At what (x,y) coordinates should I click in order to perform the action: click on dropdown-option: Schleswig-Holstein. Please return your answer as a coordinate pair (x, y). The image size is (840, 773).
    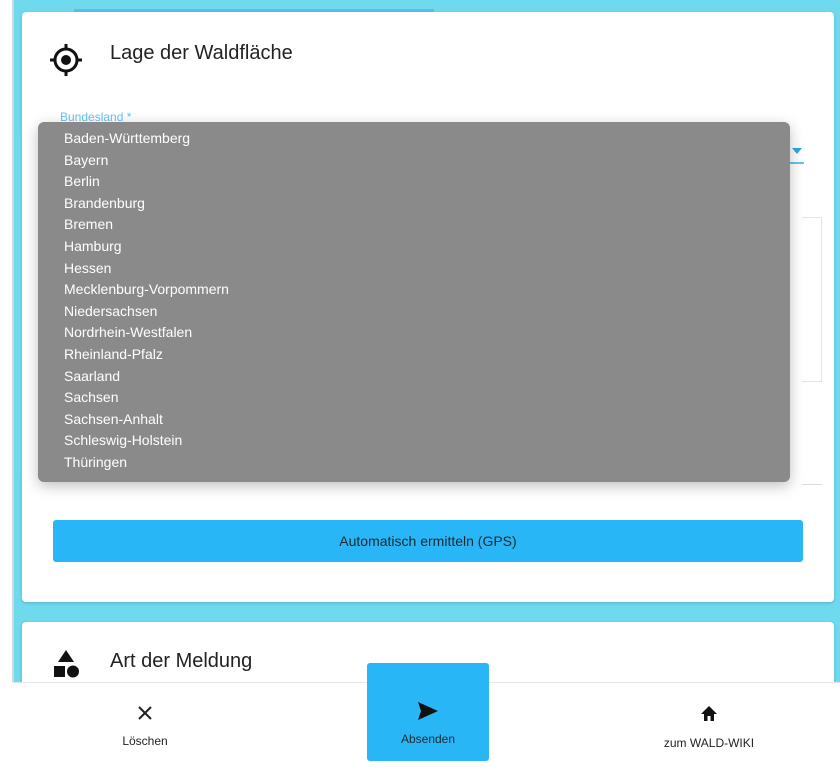
    Looking at the image, I should click on (414, 441).